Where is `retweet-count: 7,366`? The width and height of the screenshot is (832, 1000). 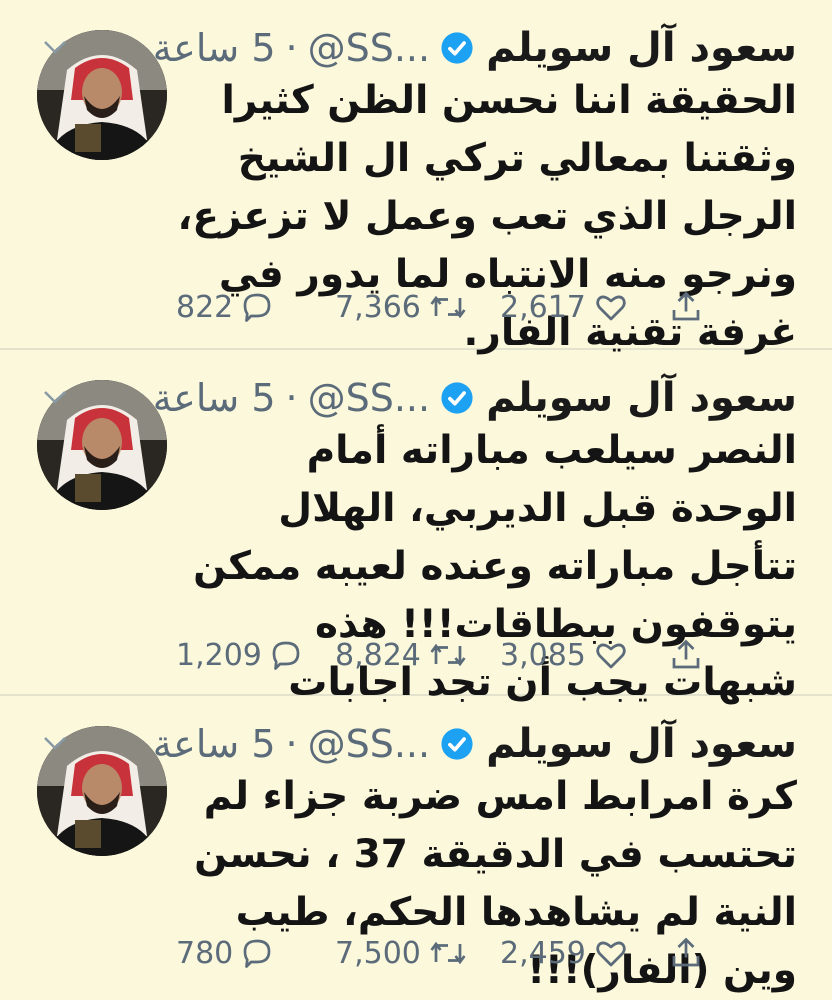 retweet-count: 7,366 is located at coordinates (378, 307).